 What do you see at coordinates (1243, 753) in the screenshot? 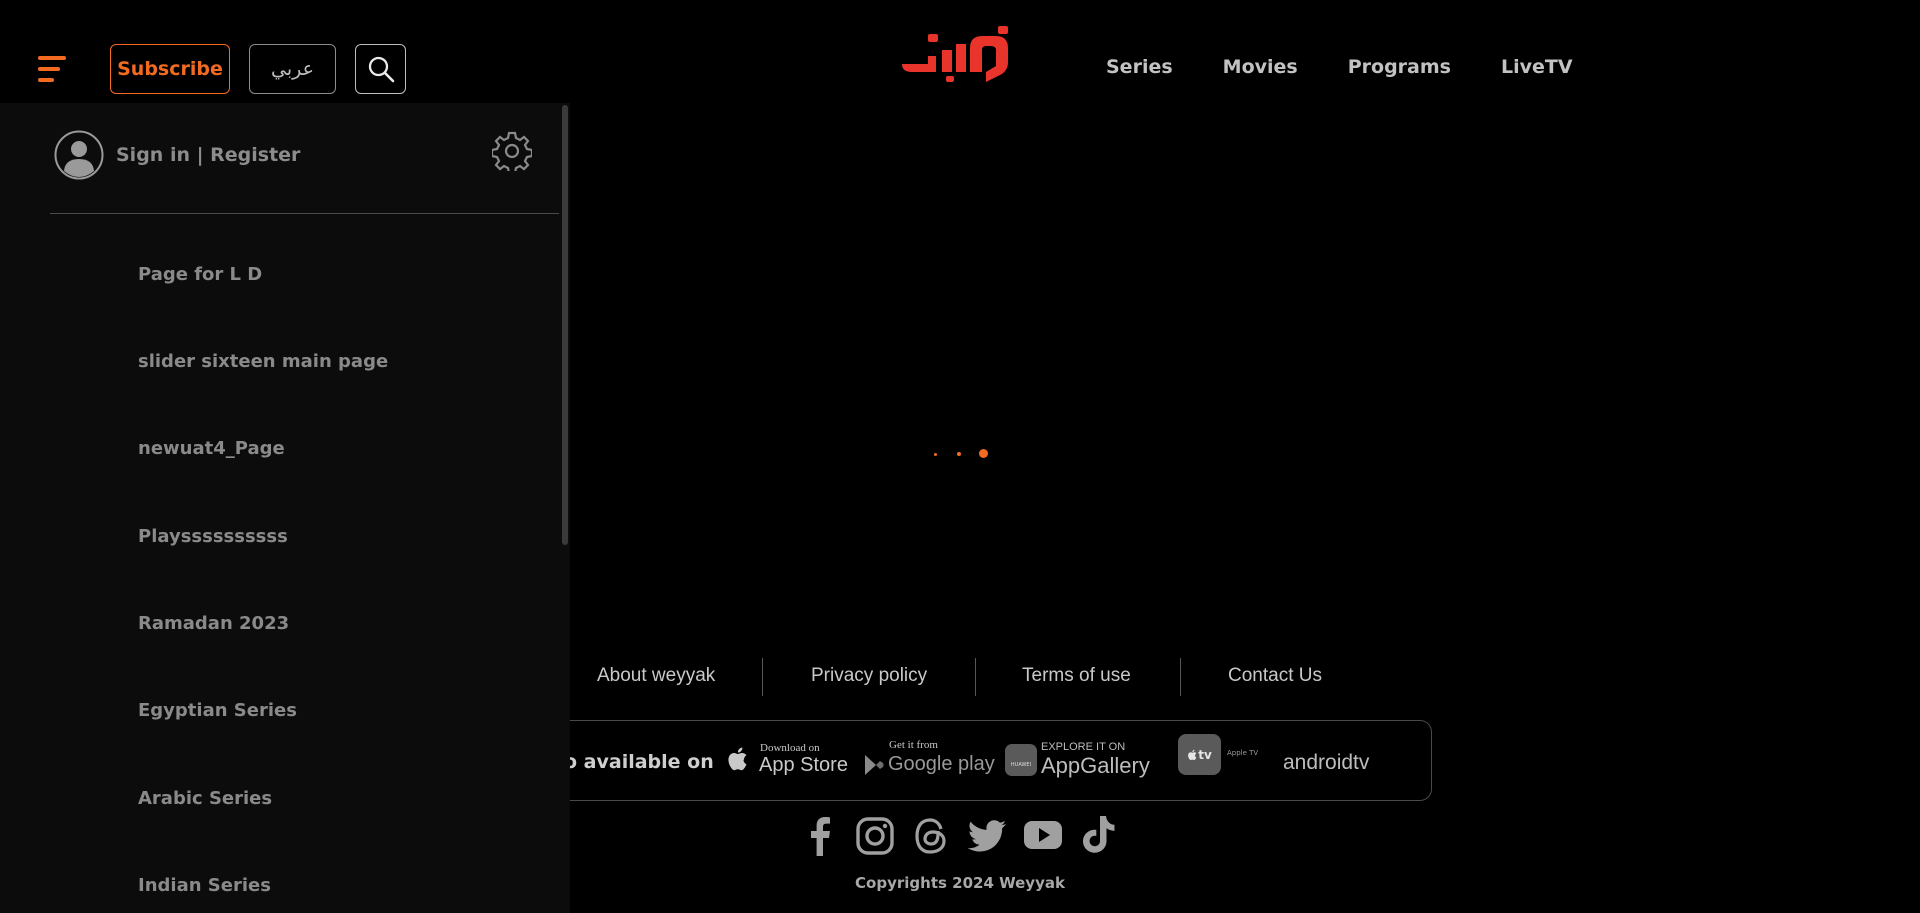
I see `appletv-label: Apple TV` at bounding box center [1243, 753].